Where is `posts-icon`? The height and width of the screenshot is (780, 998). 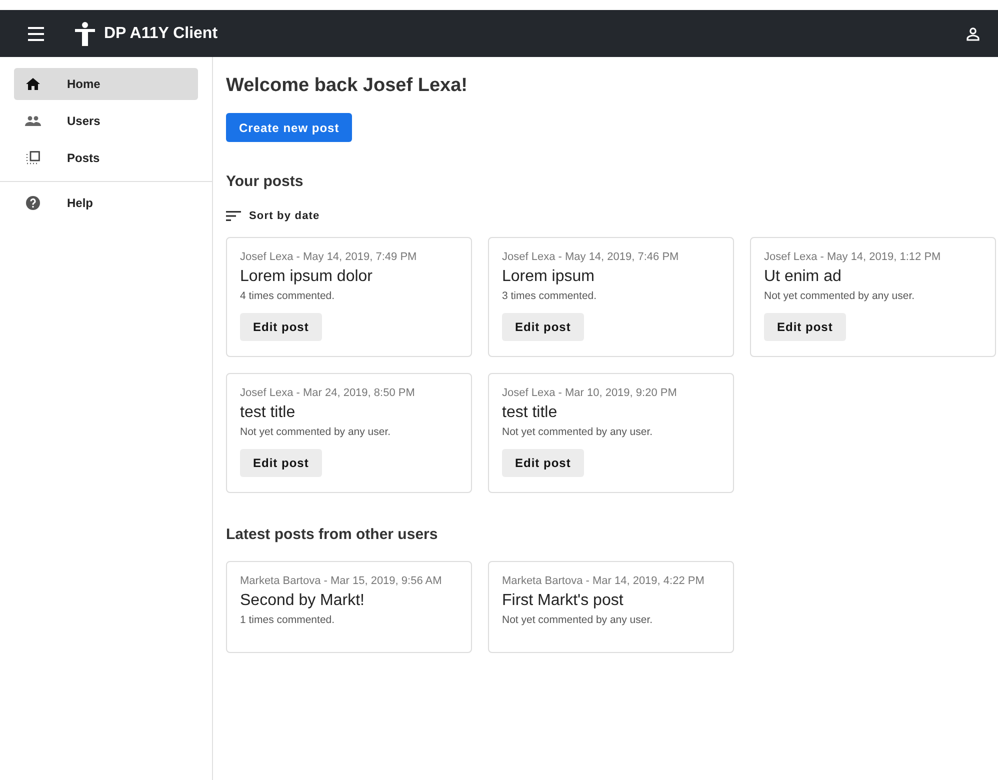
posts-icon is located at coordinates (33, 158).